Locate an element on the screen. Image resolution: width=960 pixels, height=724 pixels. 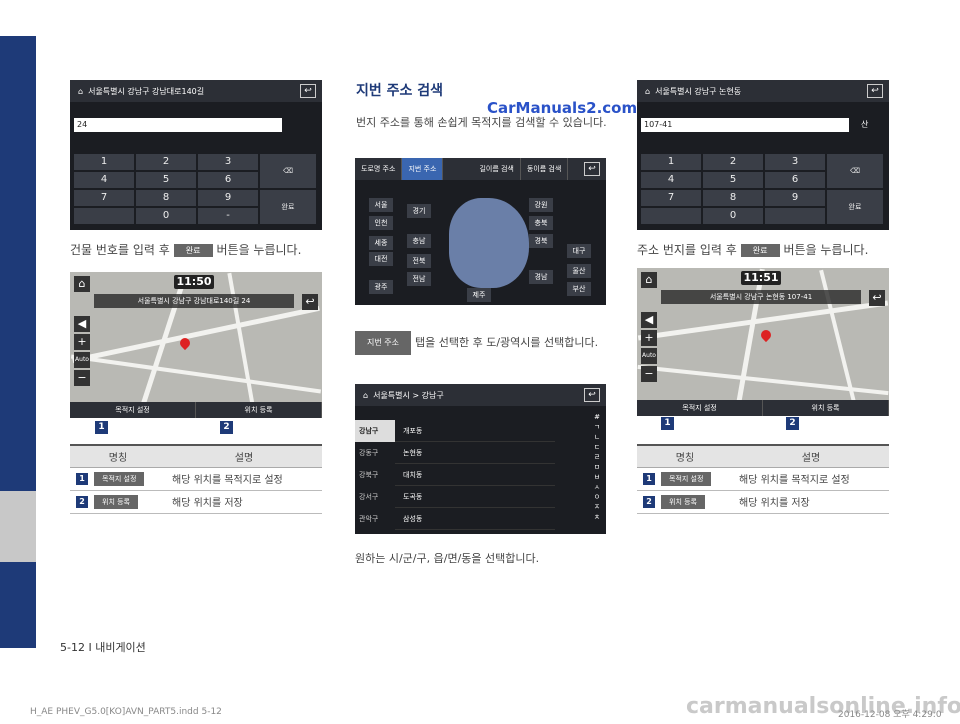
alphabet-index: # ㄱ ㄴ ㄷ ㄹ ㅁ ㅂ ㅅ ㅇ ㅈ ㅊ is located at coordinates (597, 467).